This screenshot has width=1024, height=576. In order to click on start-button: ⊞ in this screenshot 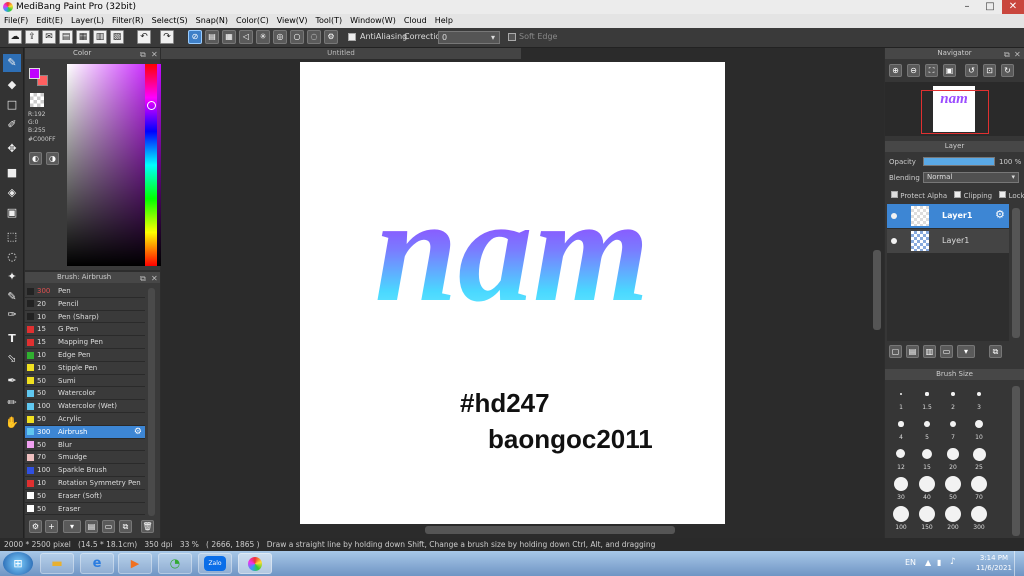, I will do `click(18, 563)`.